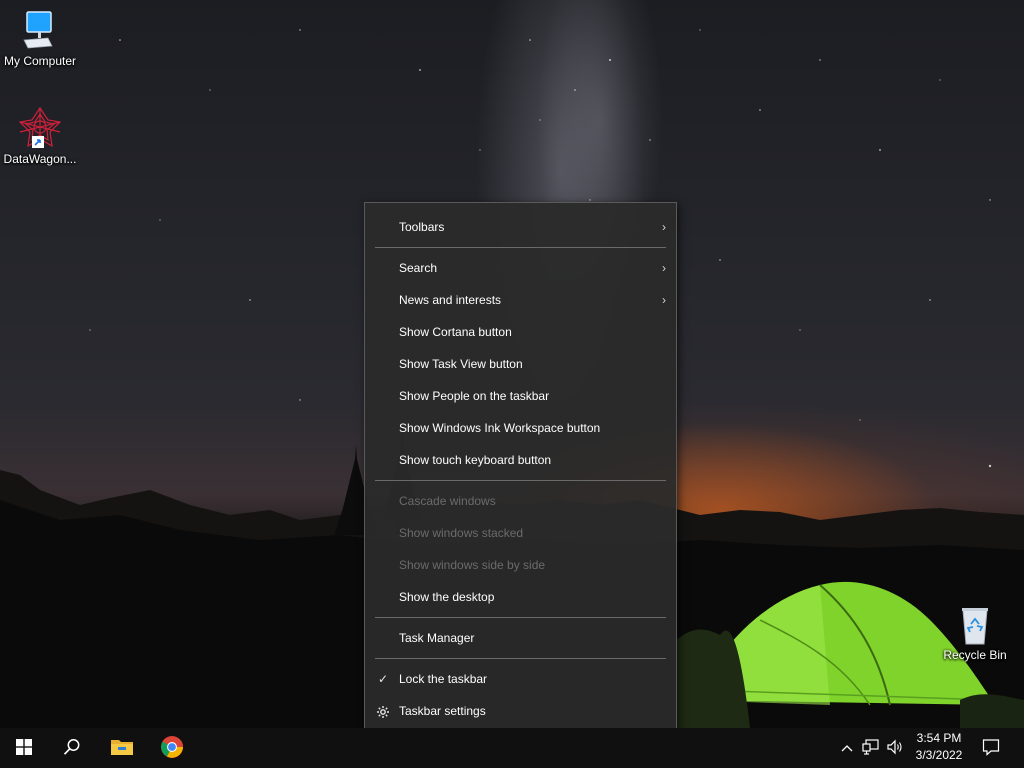  What do you see at coordinates (455, 332) in the screenshot?
I see `menu-item-label: Show Cortana button` at bounding box center [455, 332].